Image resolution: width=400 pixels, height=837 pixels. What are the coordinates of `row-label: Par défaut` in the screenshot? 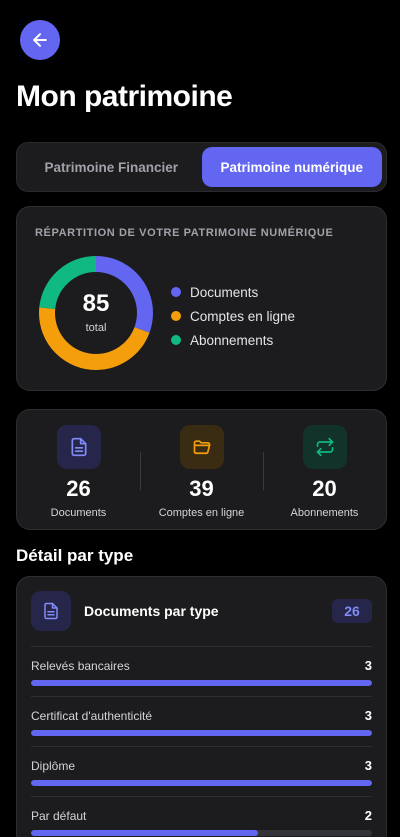 It's located at (59, 815).